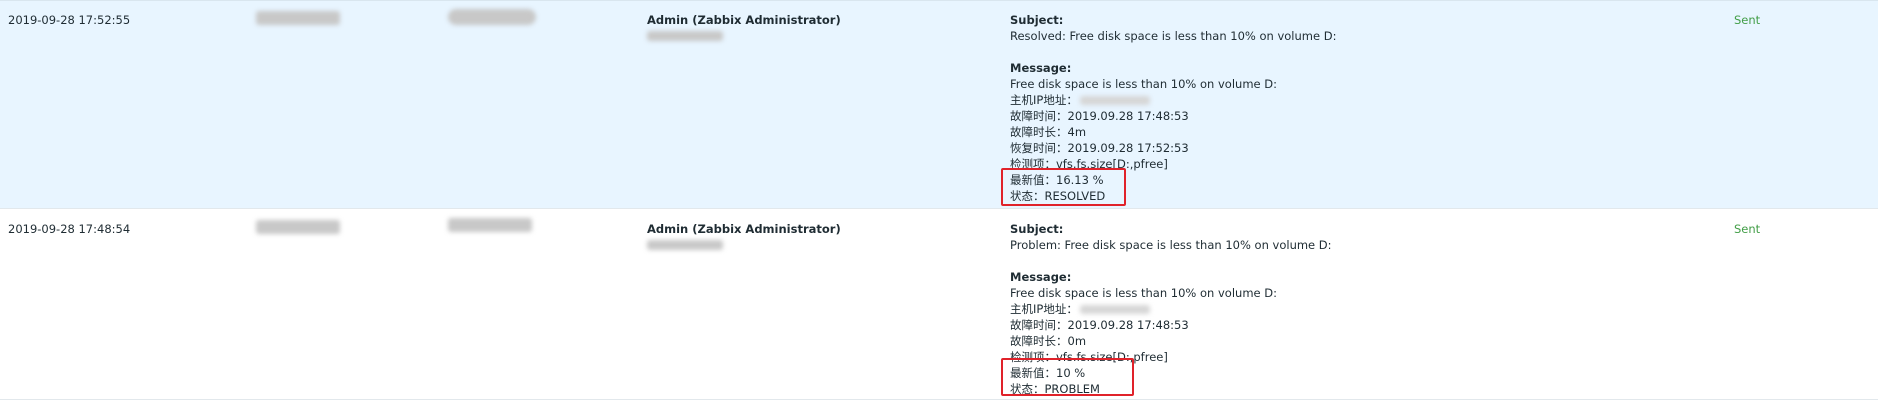 The width and height of the screenshot is (1878, 400). Describe the element at coordinates (1099, 148) in the screenshot. I see `message-line: 恢复时间：2019.09.28 17:52:53` at that location.